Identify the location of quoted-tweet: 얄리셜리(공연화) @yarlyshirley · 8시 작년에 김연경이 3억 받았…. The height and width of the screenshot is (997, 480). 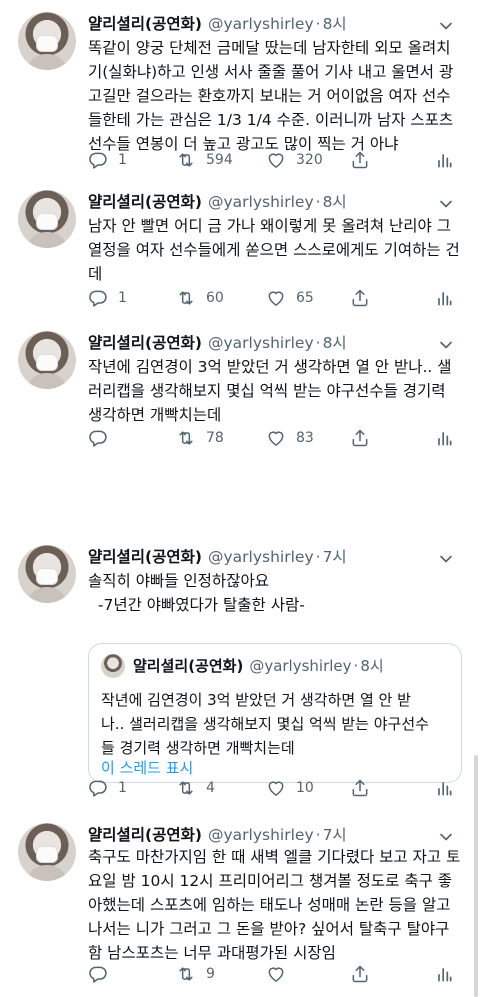
(275, 713).